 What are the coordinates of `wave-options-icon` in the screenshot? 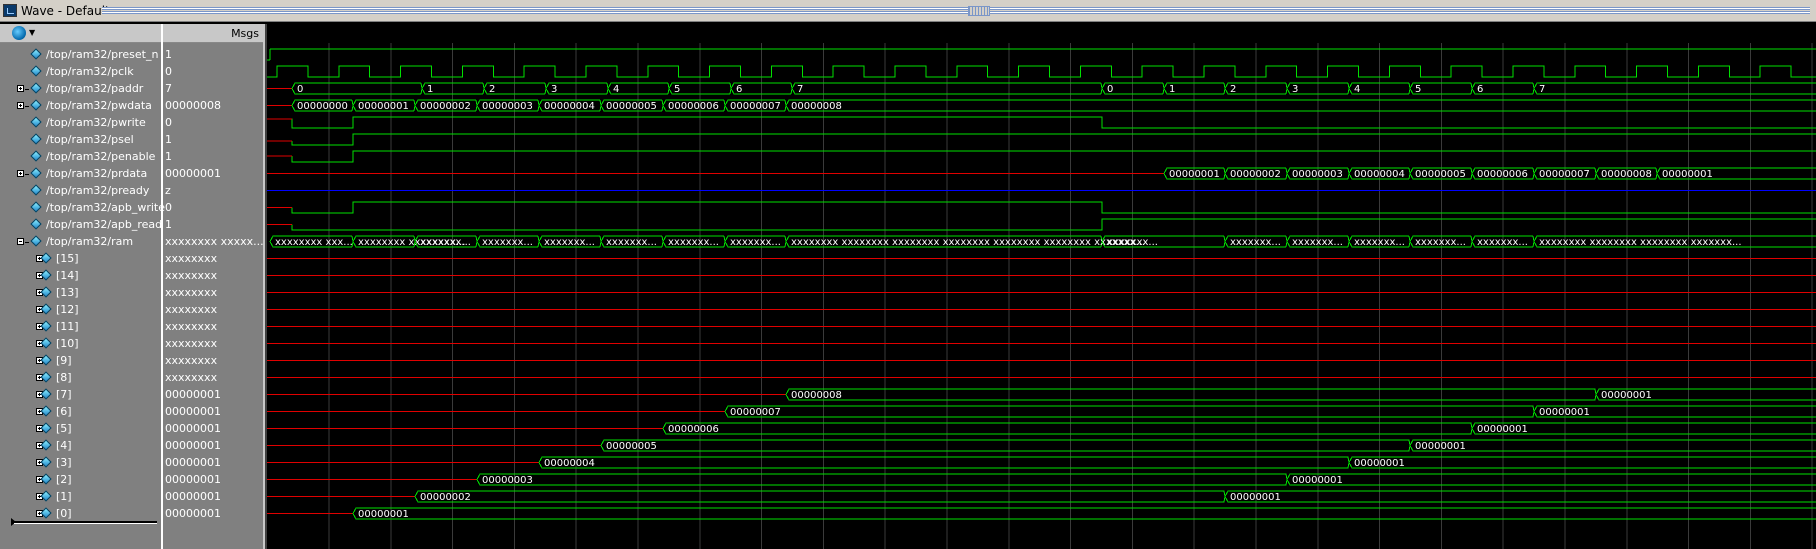 It's located at (19, 33).